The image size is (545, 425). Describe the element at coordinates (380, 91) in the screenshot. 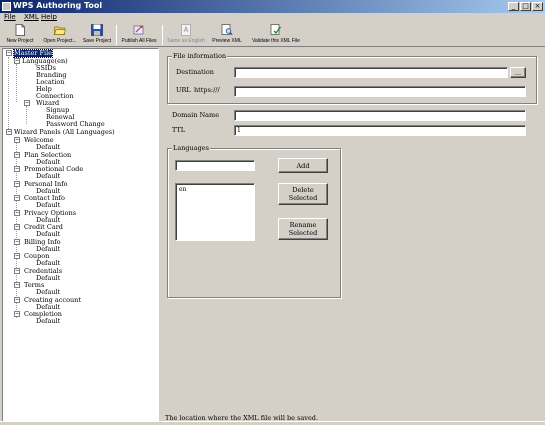

I see `url-input` at that location.